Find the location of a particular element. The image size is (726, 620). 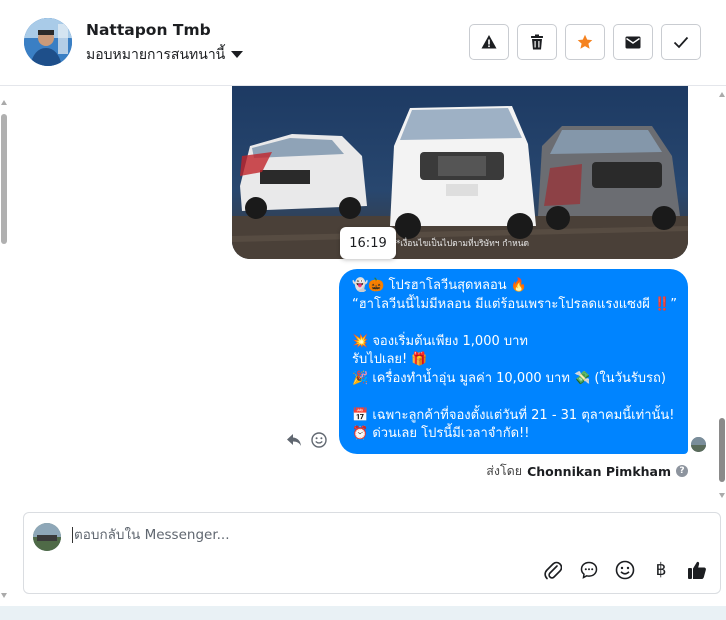

bottom-status-strip is located at coordinates (363, 613).